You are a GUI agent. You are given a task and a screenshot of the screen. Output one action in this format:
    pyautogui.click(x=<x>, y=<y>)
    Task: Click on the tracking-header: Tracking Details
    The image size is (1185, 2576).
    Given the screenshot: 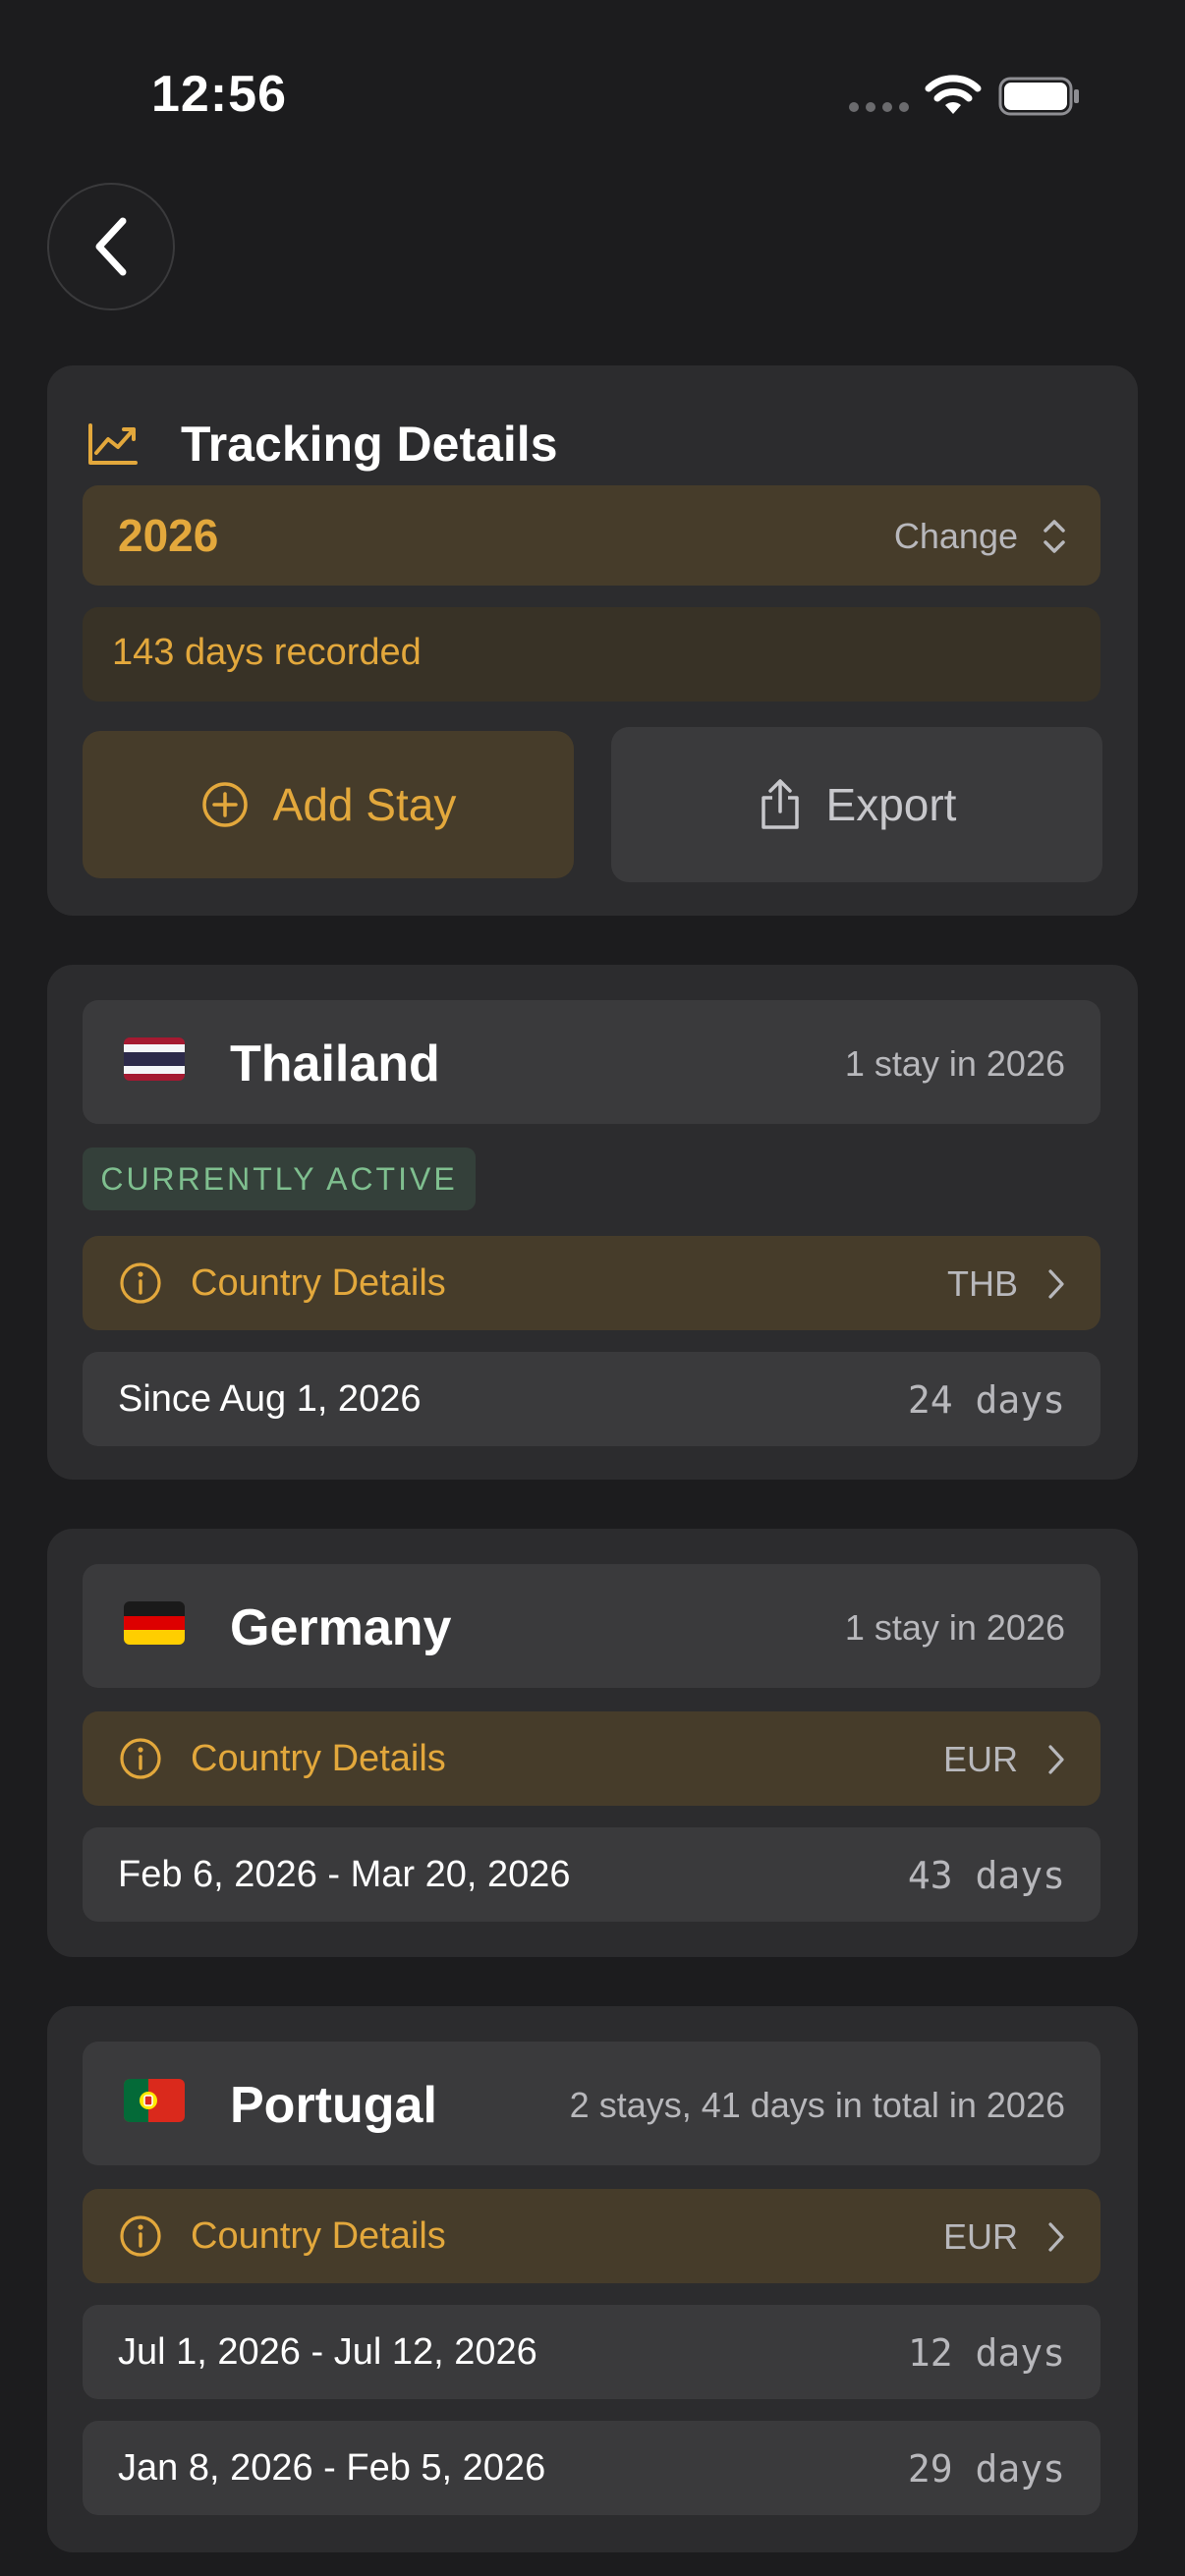 What is the action you would take?
    pyautogui.click(x=322, y=444)
    